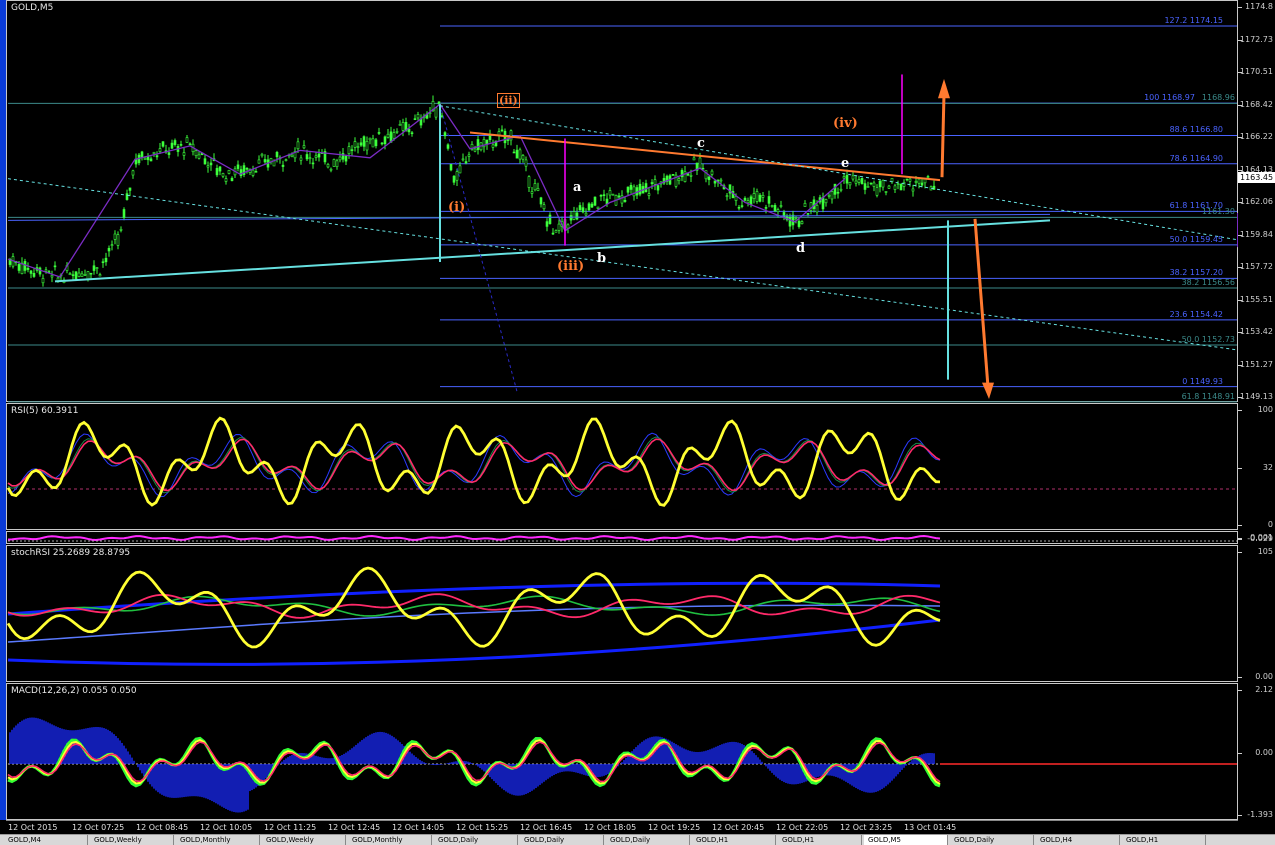 The width and height of the screenshot is (1275, 845). Describe the element at coordinates (474, 465) in the screenshot. I see `rsi-blue-line` at that location.